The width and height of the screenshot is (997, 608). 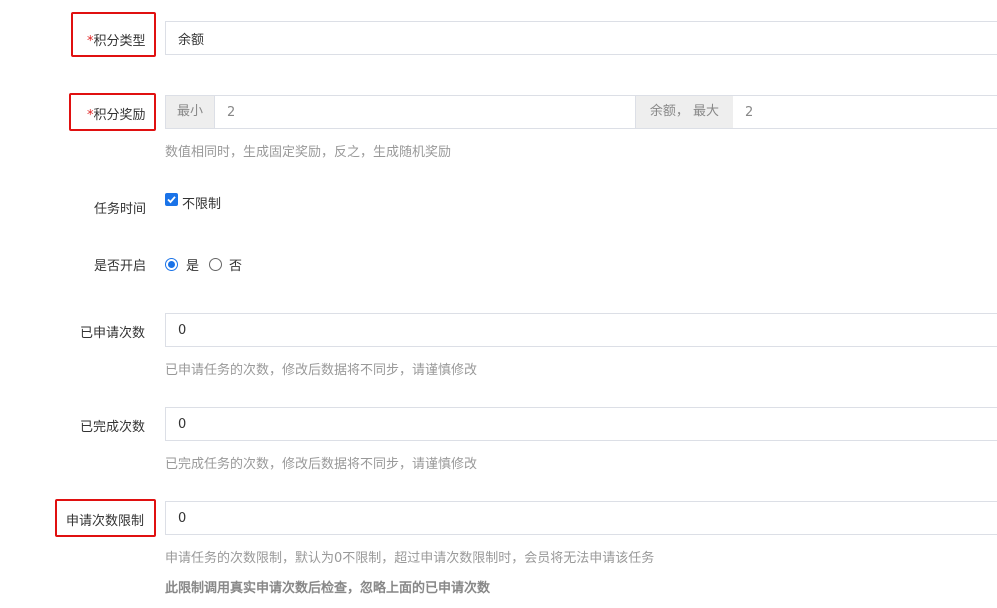 I want to click on points-reward-label: *积分奖励, so click(x=116, y=115).